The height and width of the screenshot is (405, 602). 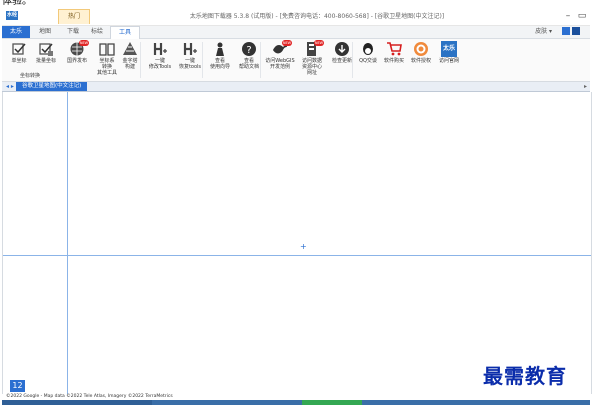 I want to click on ribbon-button-label: 坐标系 转换 其他工具, so click(x=106, y=67).